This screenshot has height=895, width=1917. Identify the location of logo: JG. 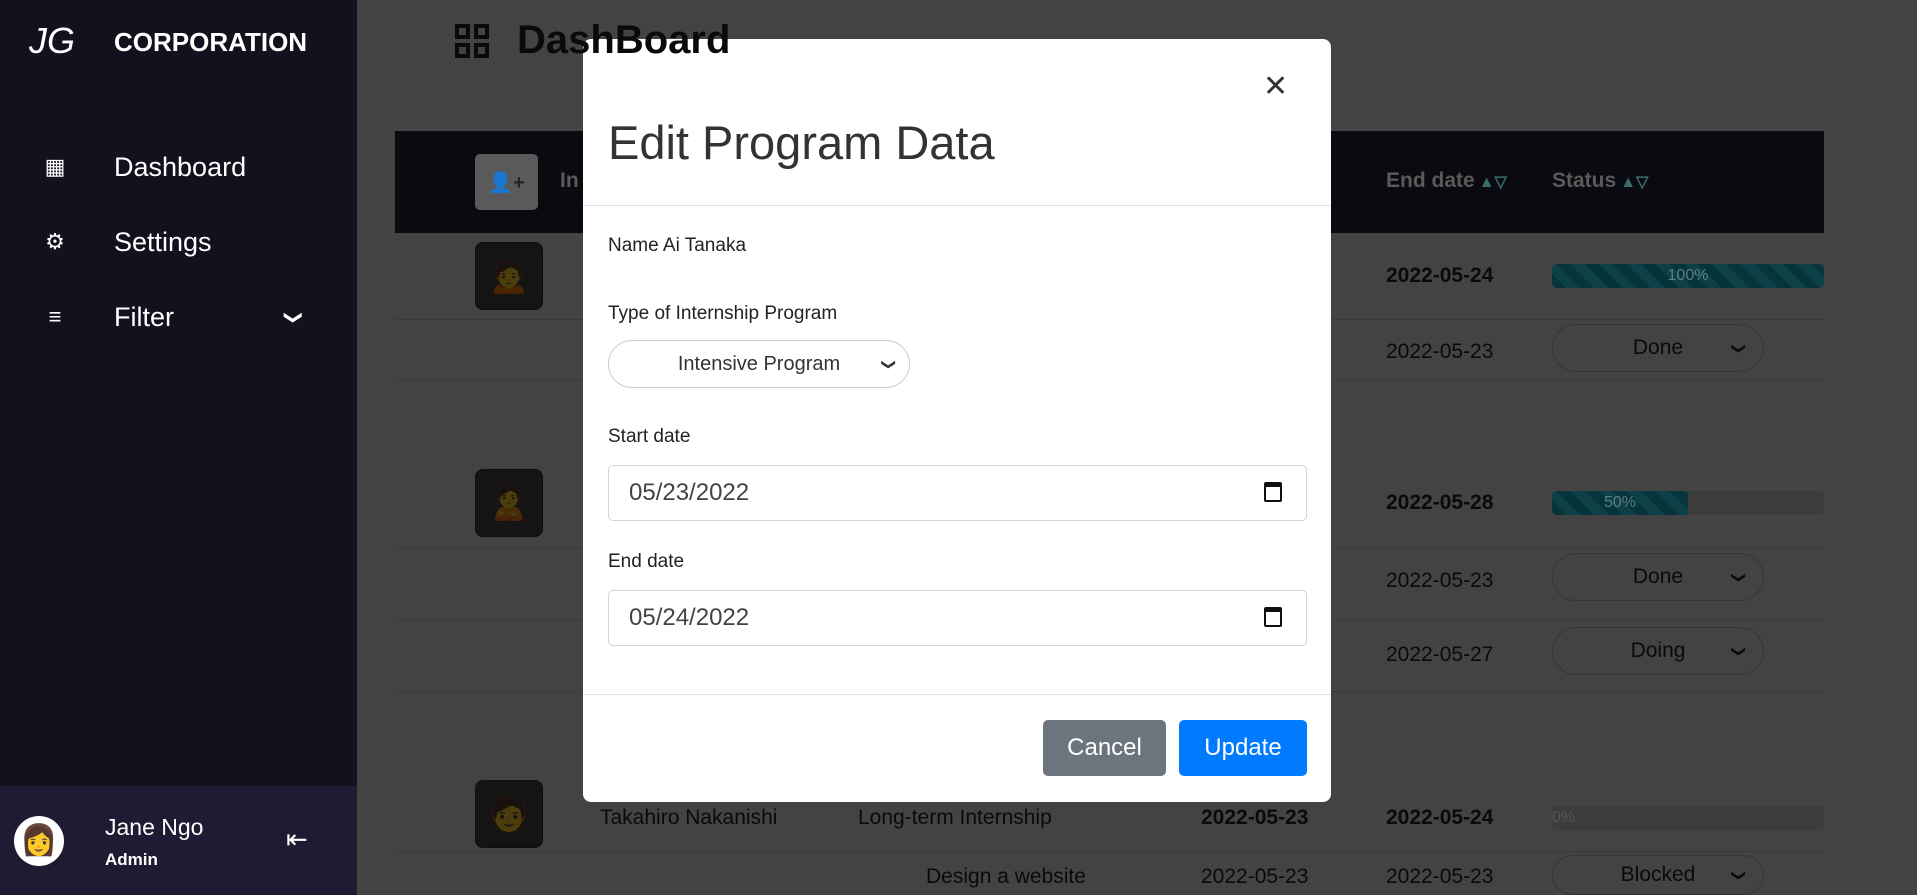
(52, 40).